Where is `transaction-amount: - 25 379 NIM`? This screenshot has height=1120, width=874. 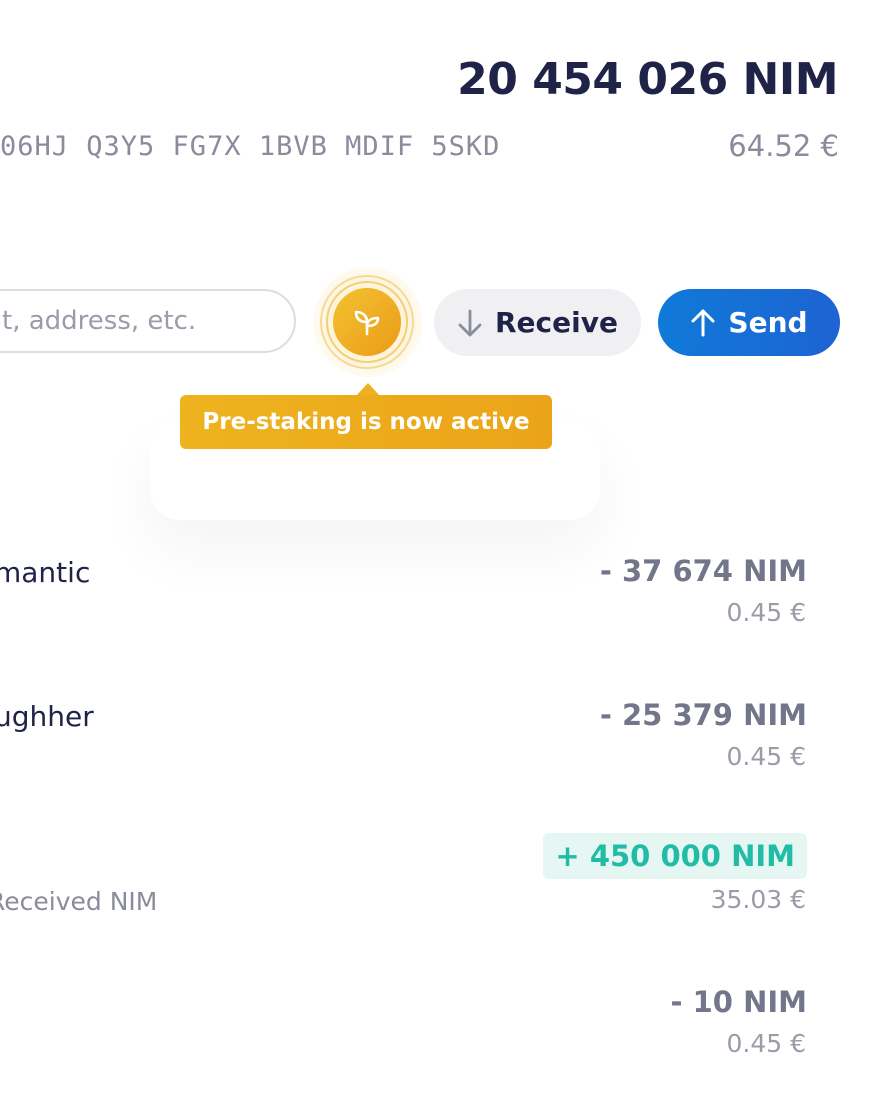
transaction-amount: - 25 379 NIM is located at coordinates (703, 715).